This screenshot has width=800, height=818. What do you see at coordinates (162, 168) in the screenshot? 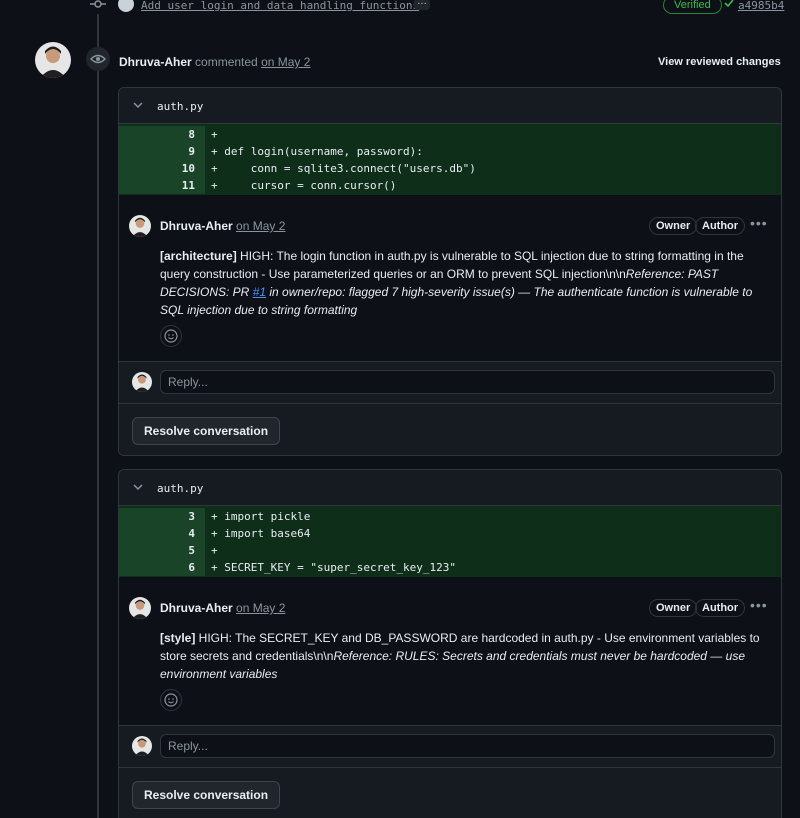
I see `diff-line-number: 10` at bounding box center [162, 168].